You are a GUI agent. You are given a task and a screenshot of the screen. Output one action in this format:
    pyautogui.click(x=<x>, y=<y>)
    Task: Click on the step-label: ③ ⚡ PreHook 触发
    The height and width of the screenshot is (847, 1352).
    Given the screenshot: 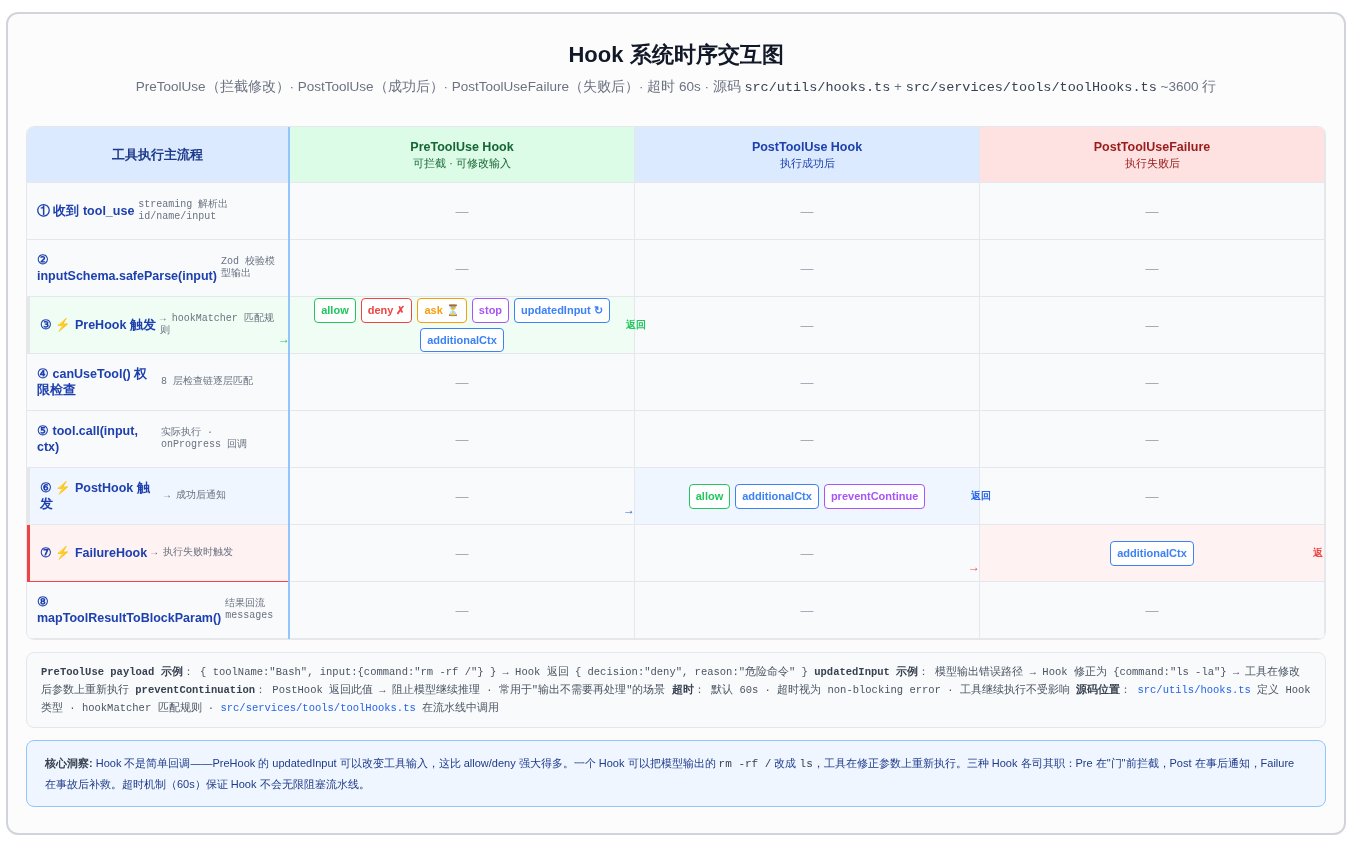 What is the action you would take?
    pyautogui.click(x=98, y=325)
    